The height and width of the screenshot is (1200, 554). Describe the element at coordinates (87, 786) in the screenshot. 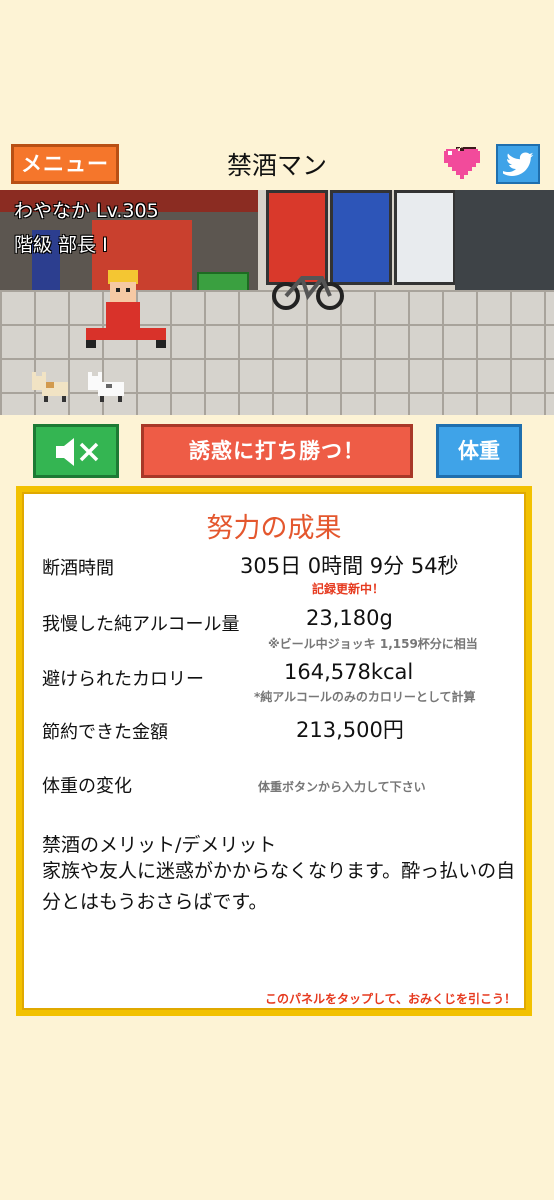

I see `weight-change-label: 体重の変化` at that location.